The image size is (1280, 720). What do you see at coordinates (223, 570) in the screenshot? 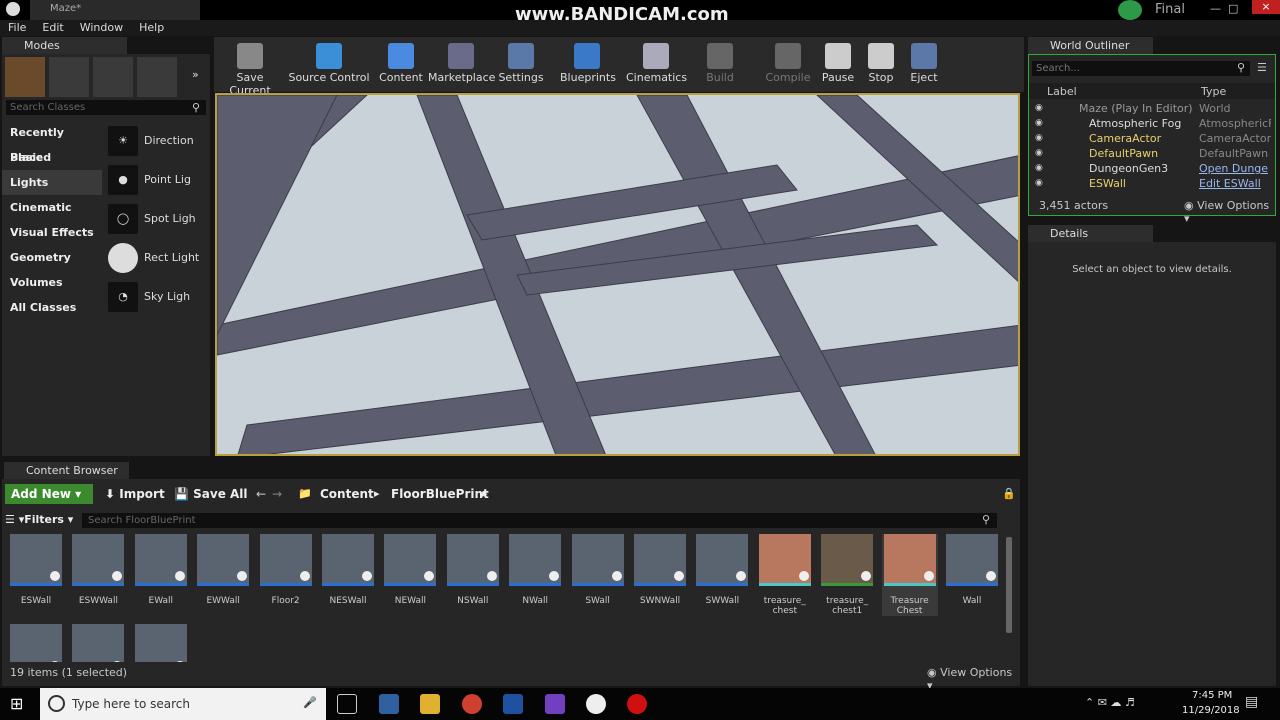
I see `asset-tile: EWWall` at bounding box center [223, 570].